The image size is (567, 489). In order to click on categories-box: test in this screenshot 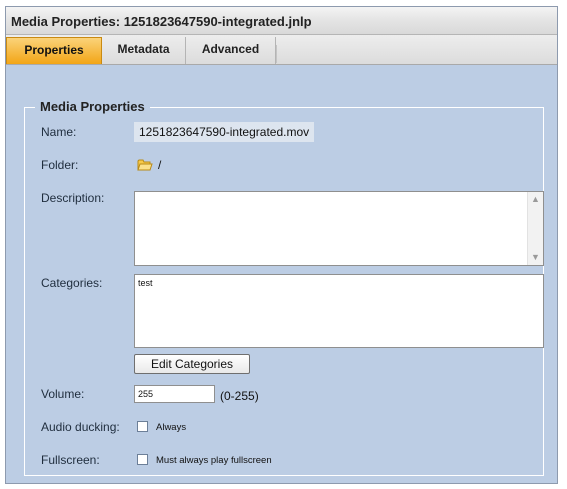, I will do `click(339, 311)`.